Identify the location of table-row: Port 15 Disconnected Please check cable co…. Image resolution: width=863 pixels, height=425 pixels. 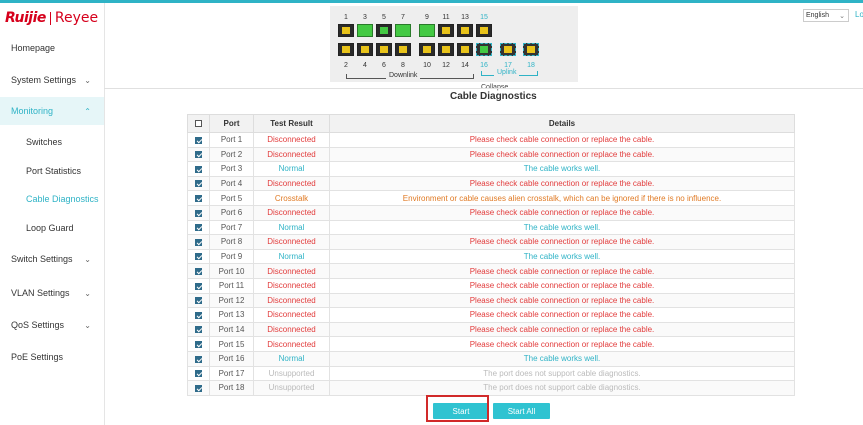
(491, 344).